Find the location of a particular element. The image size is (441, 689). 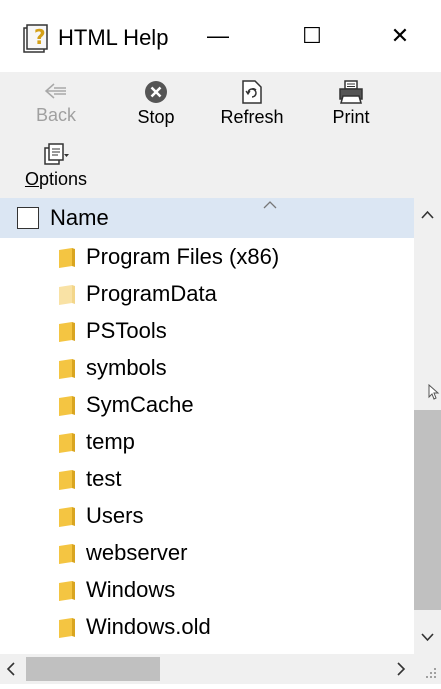

horizontal-scroll-thumb is located at coordinates (93, 669).